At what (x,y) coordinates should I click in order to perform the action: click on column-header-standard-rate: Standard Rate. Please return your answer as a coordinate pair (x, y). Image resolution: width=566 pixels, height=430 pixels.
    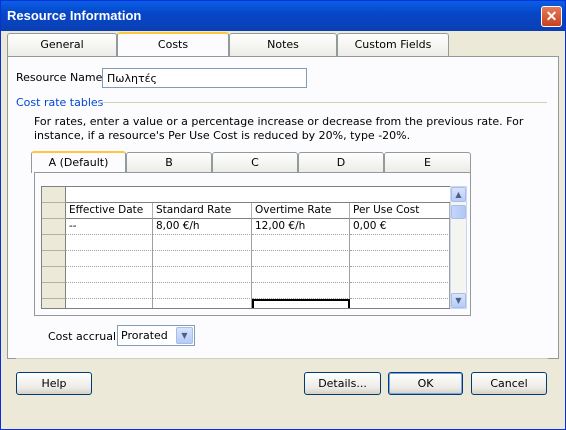
    Looking at the image, I should click on (202, 211).